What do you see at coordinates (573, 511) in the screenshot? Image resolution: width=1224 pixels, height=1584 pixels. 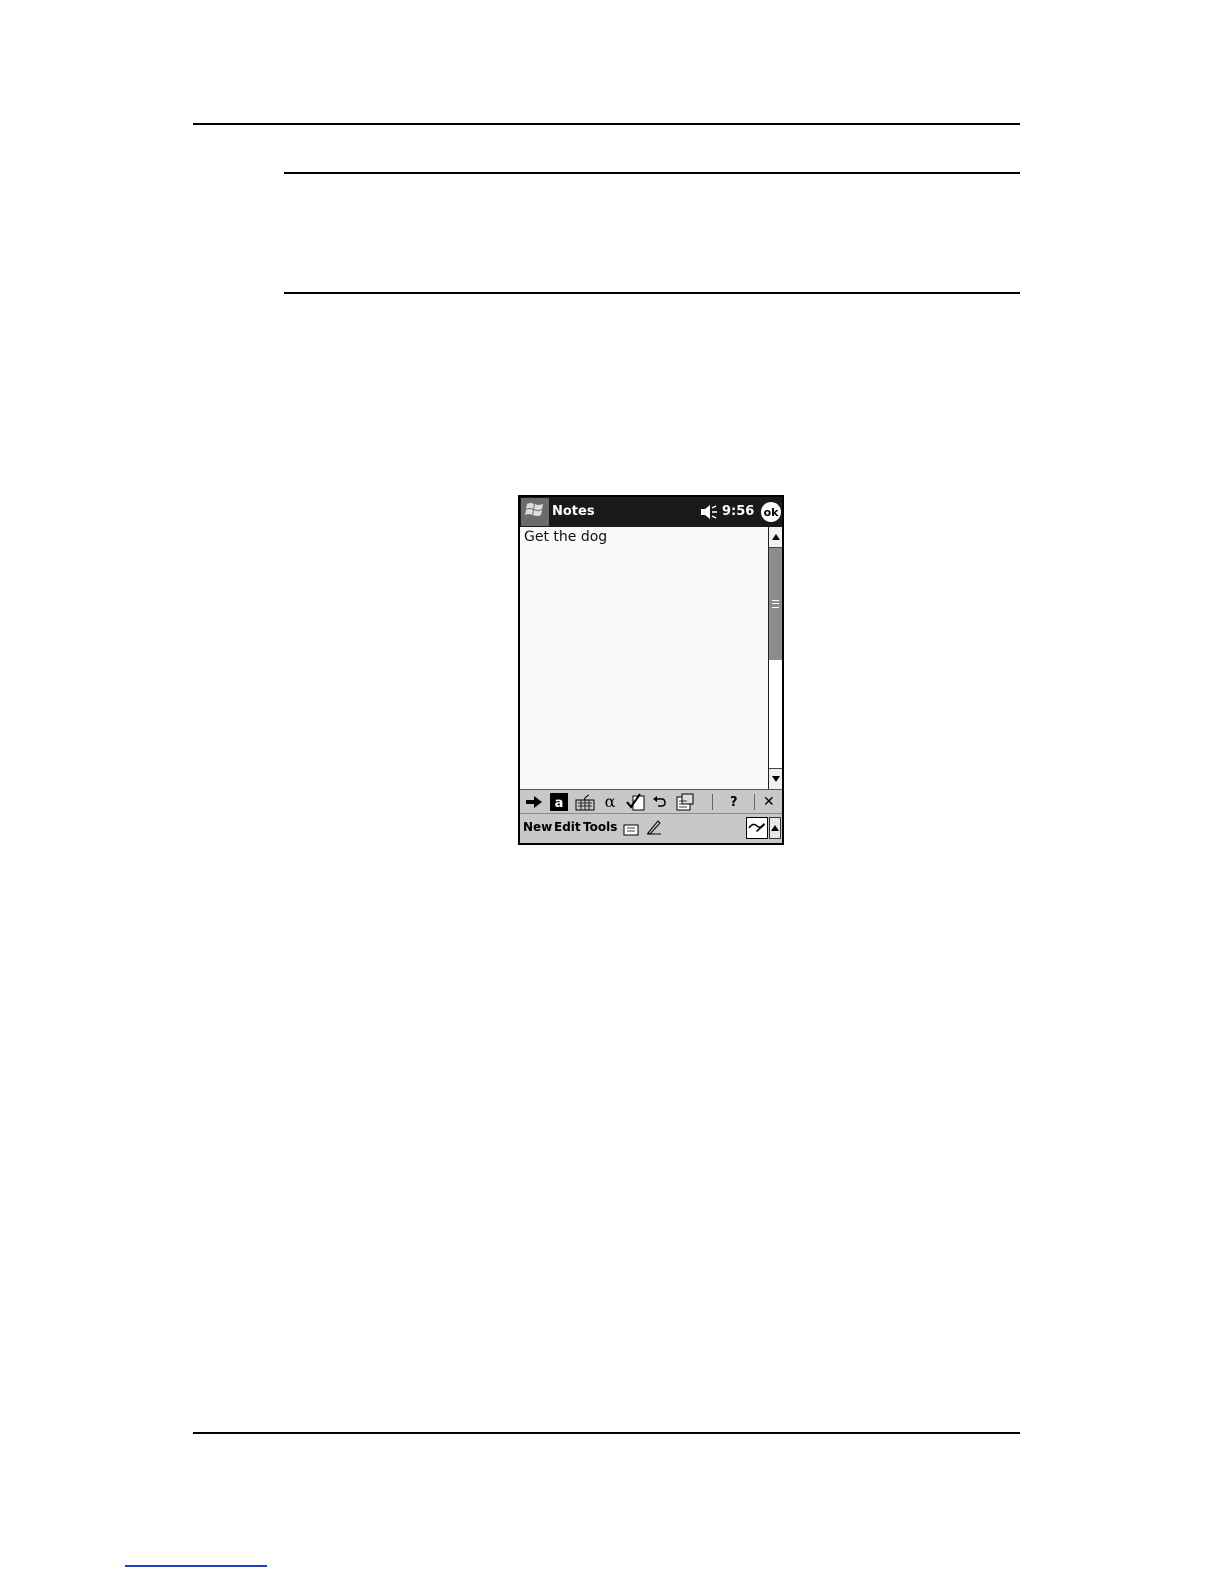 I see `app-title: Notes` at bounding box center [573, 511].